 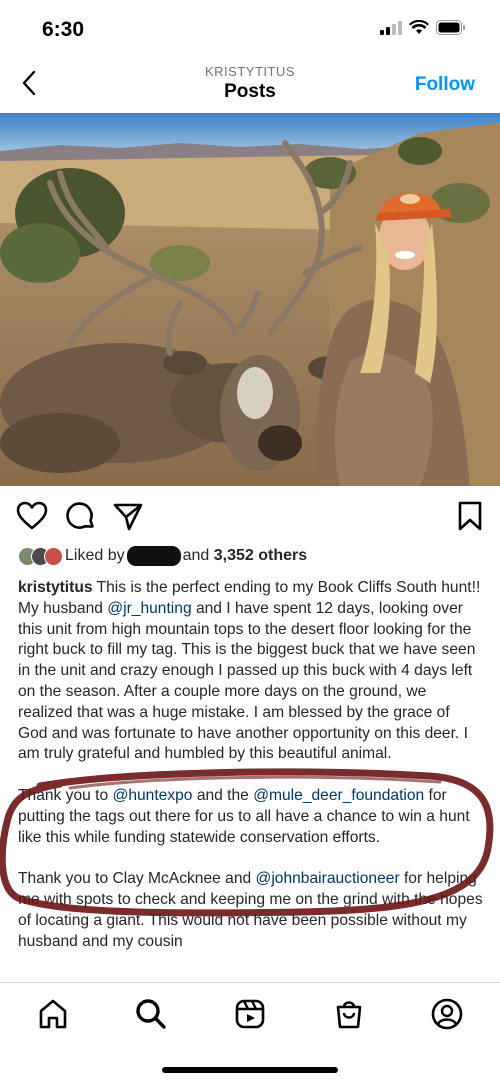 What do you see at coordinates (338, 795) in the screenshot?
I see `mention-link: @mule_deer_foundation` at bounding box center [338, 795].